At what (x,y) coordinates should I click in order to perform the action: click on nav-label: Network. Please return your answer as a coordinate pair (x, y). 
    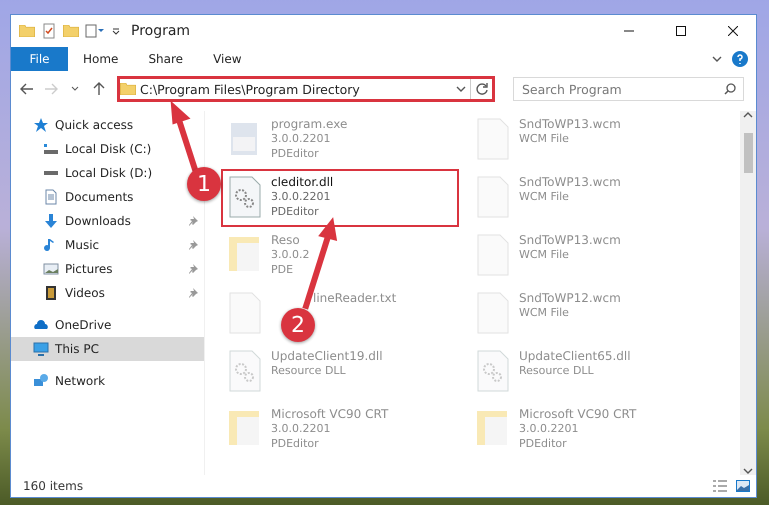
    Looking at the image, I should click on (80, 381).